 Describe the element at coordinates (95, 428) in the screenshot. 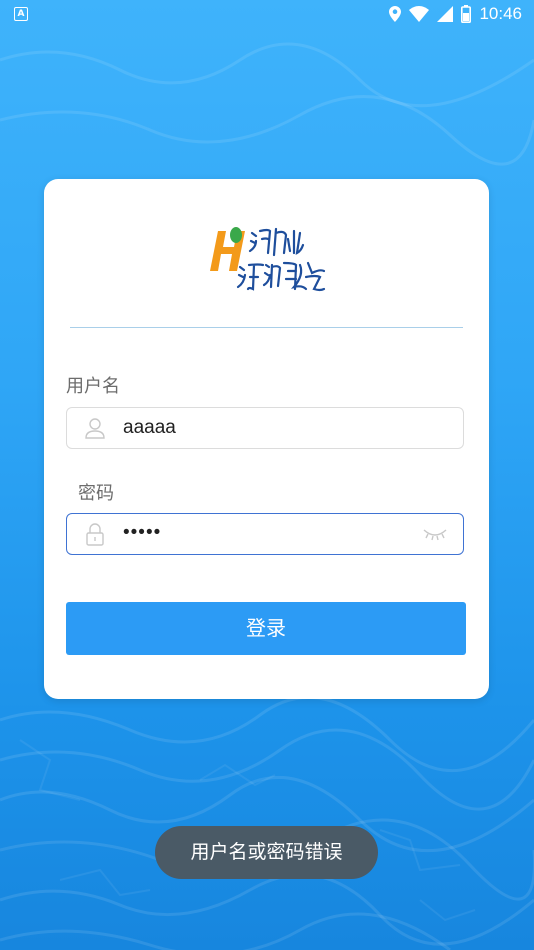

I see `user-icon` at that location.